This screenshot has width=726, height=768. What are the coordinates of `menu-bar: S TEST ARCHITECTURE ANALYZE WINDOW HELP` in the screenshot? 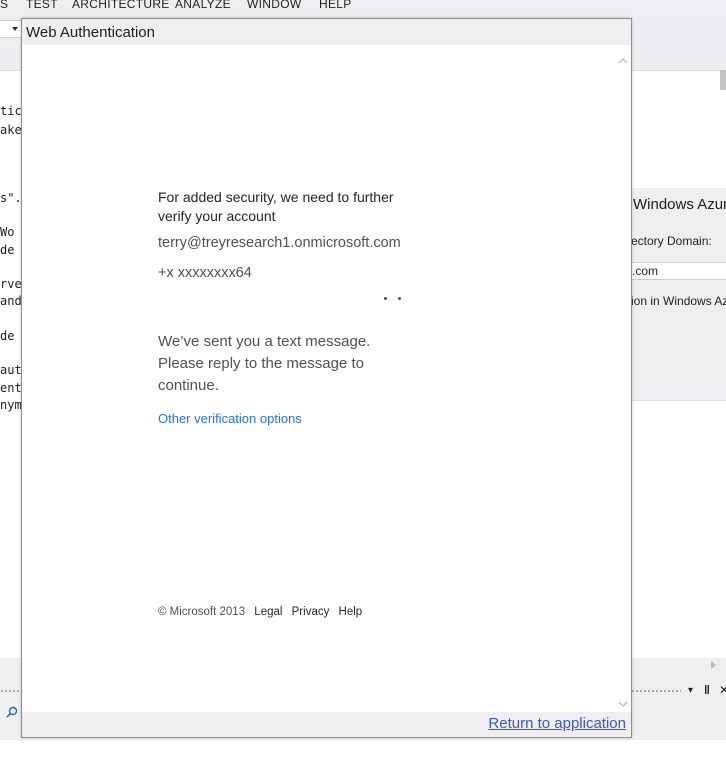 It's located at (363, 7).